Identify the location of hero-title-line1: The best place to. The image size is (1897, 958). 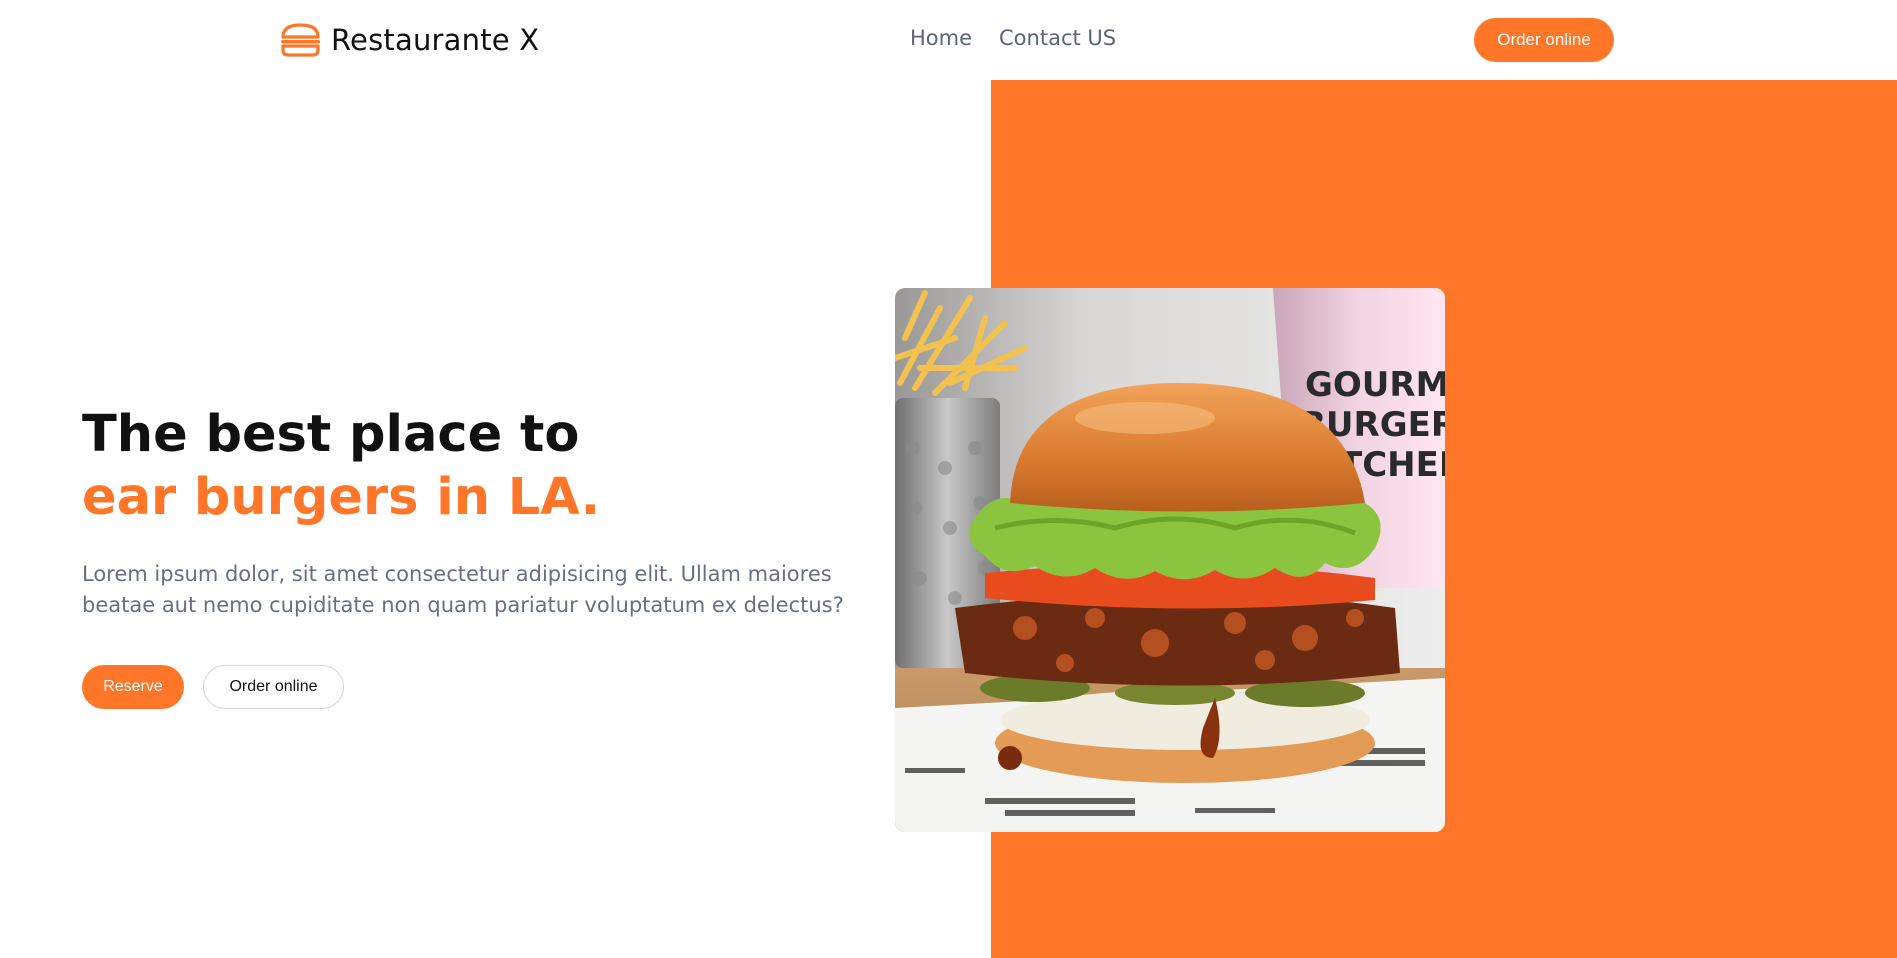
(331, 434).